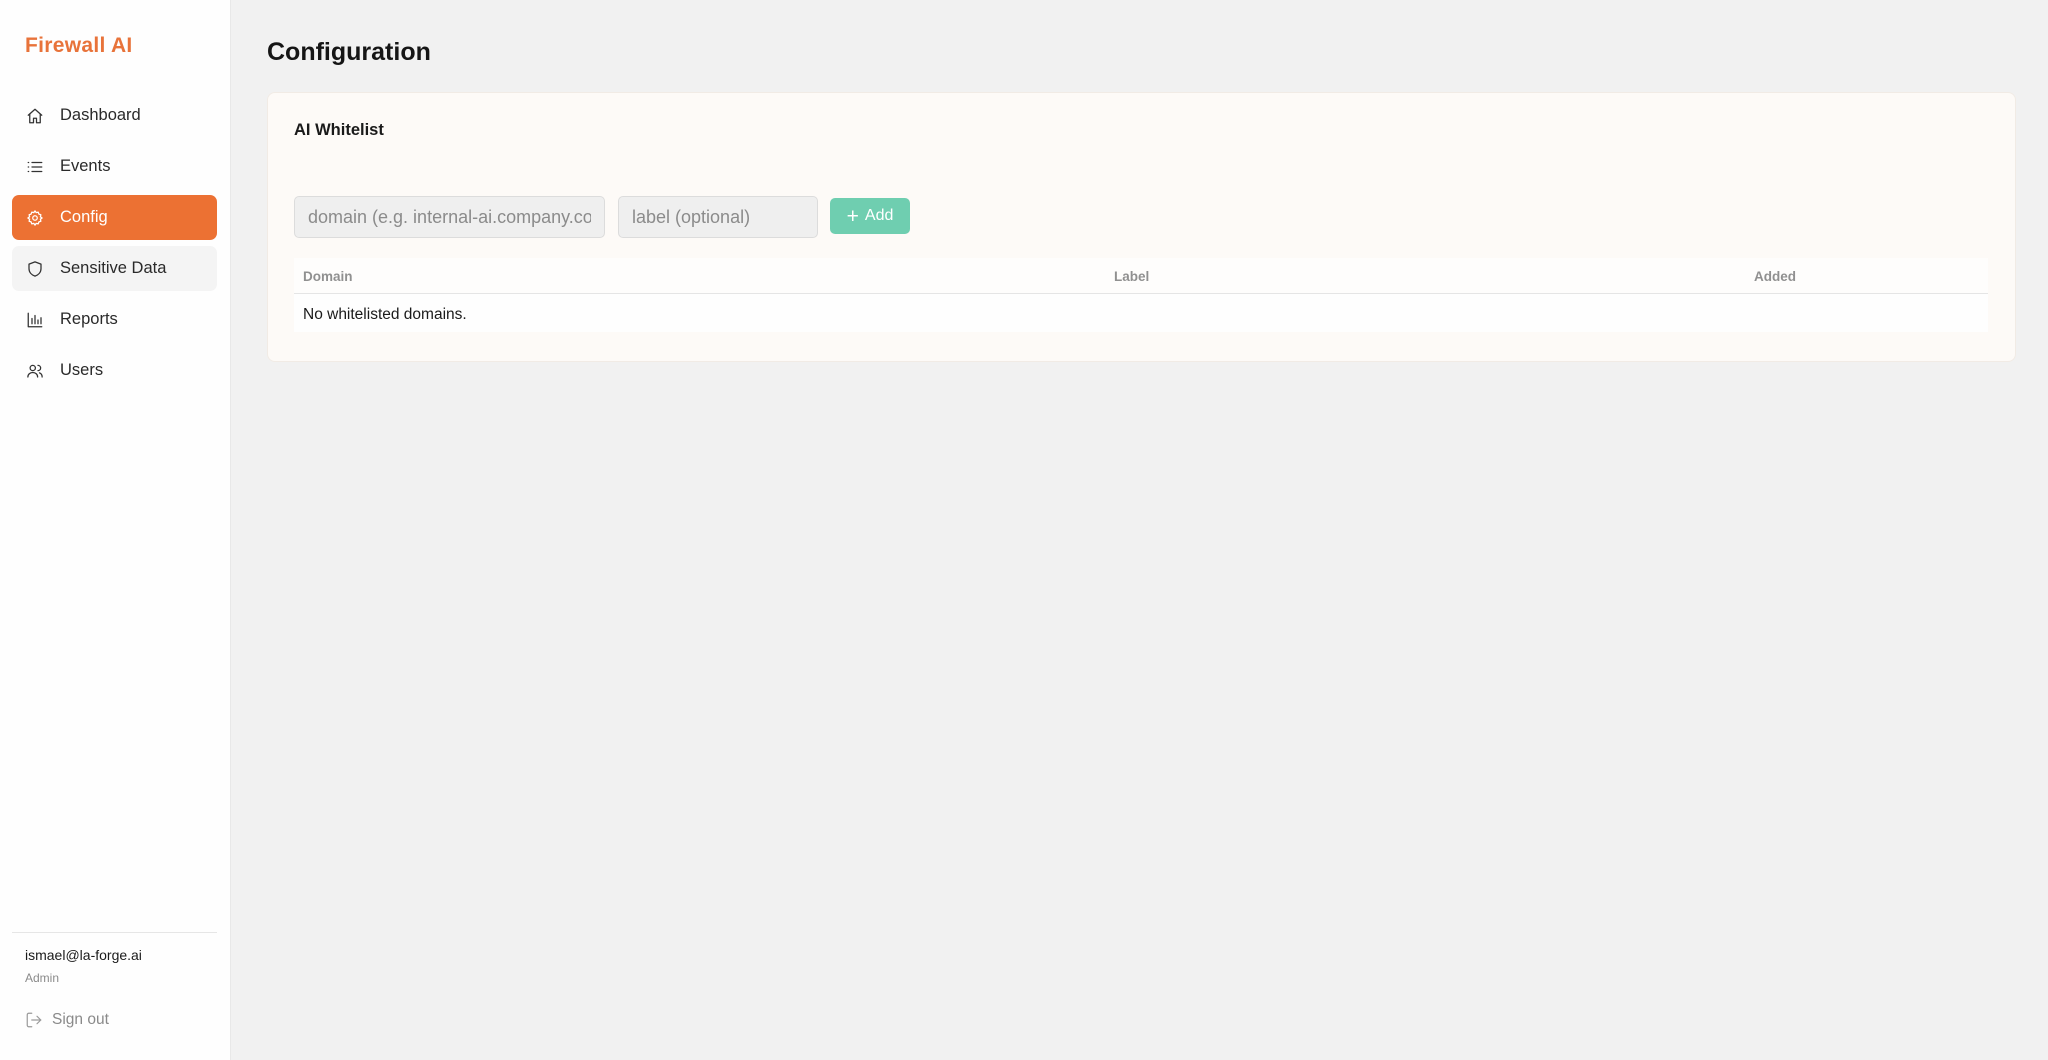 The height and width of the screenshot is (1060, 2048). What do you see at coordinates (83, 955) in the screenshot?
I see `user-email: ismael@la-forge.ai` at bounding box center [83, 955].